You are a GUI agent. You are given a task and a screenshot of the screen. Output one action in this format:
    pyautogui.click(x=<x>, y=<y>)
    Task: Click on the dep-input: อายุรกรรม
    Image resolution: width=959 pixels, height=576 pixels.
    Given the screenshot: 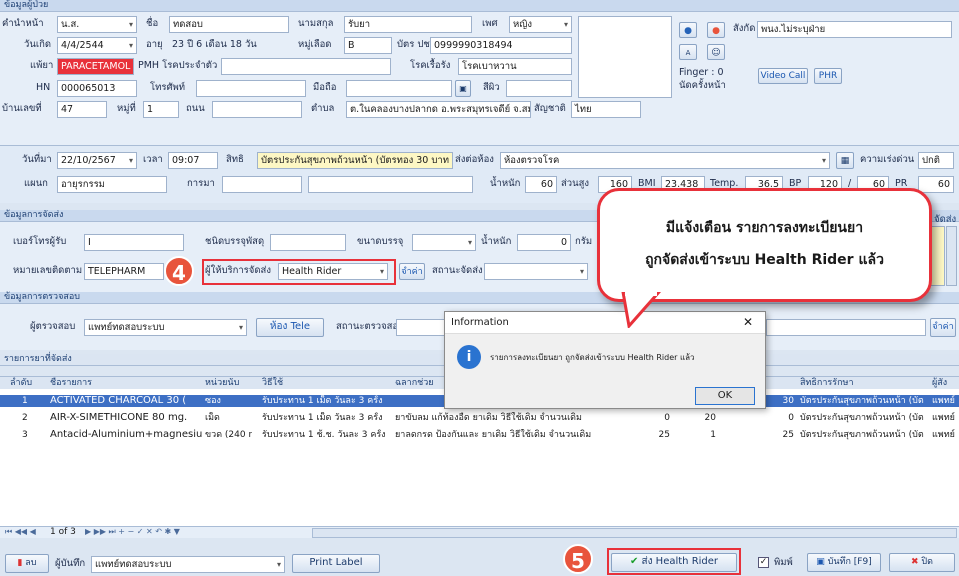 What is the action you would take?
    pyautogui.click(x=112, y=184)
    